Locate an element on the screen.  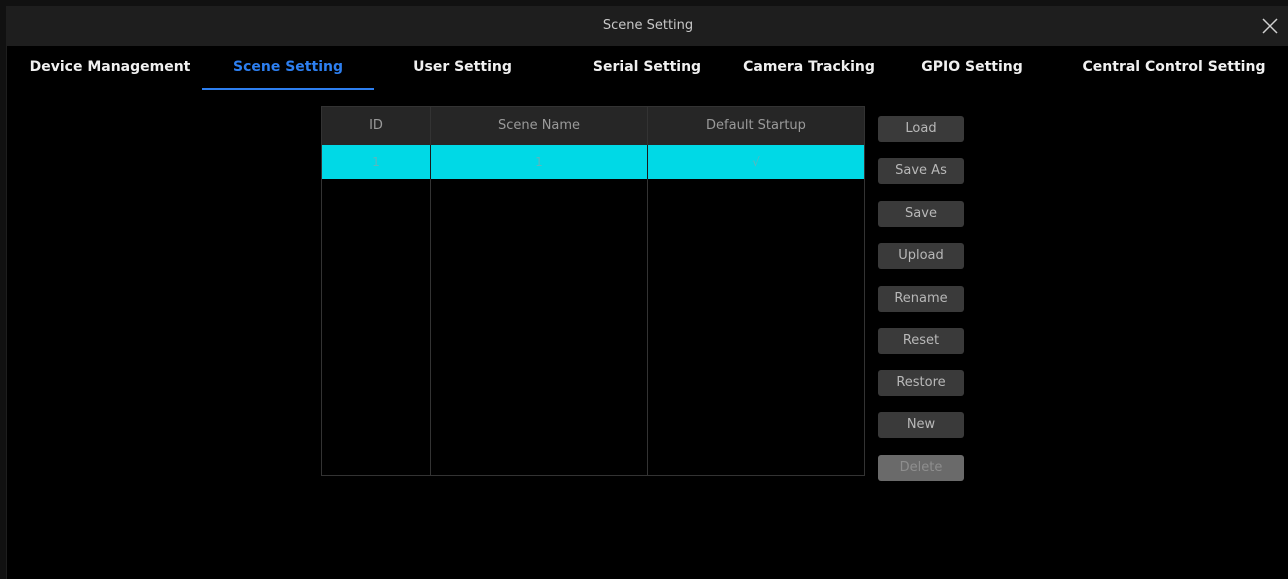
tab-gpio-setting: GPIO Setting is located at coordinates (972, 68).